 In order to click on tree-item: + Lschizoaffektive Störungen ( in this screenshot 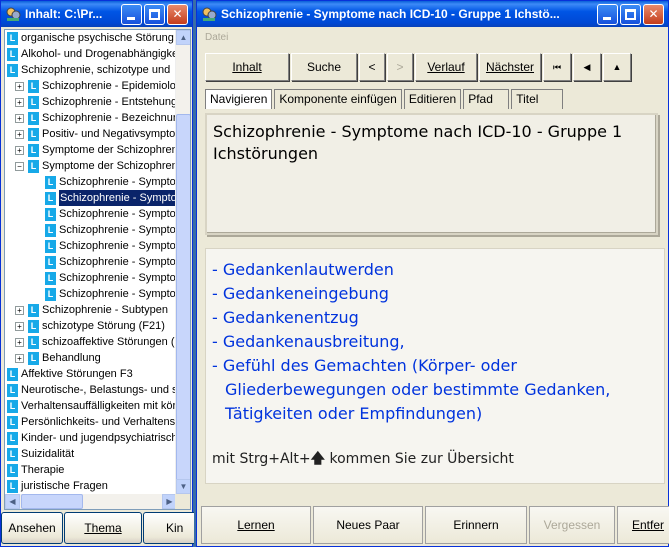, I will do `click(94, 342)`.